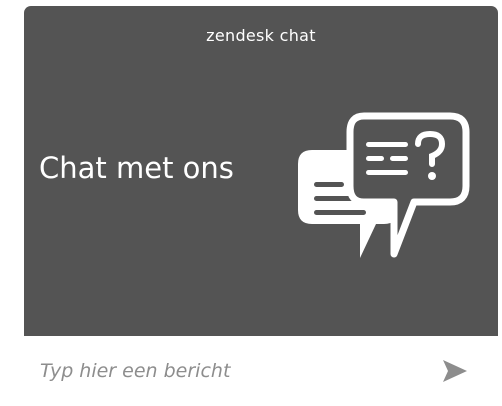  Describe the element at coordinates (384, 185) in the screenshot. I see `chat-bubbles-question-icon` at that location.